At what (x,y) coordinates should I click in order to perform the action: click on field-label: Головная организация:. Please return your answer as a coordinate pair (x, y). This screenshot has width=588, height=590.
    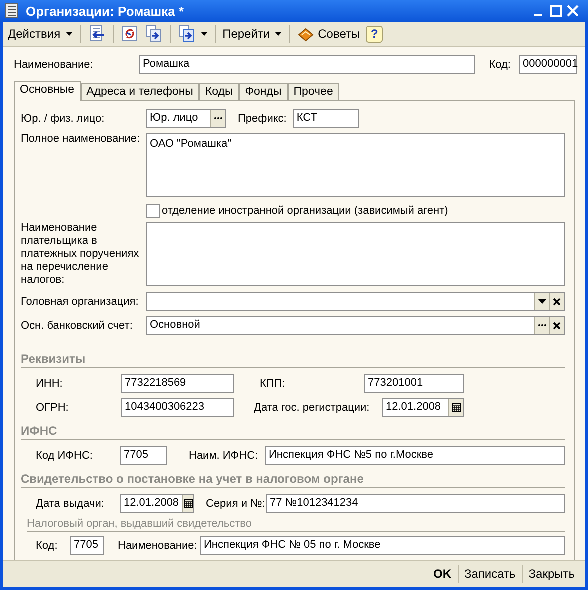
    Looking at the image, I should click on (80, 302).